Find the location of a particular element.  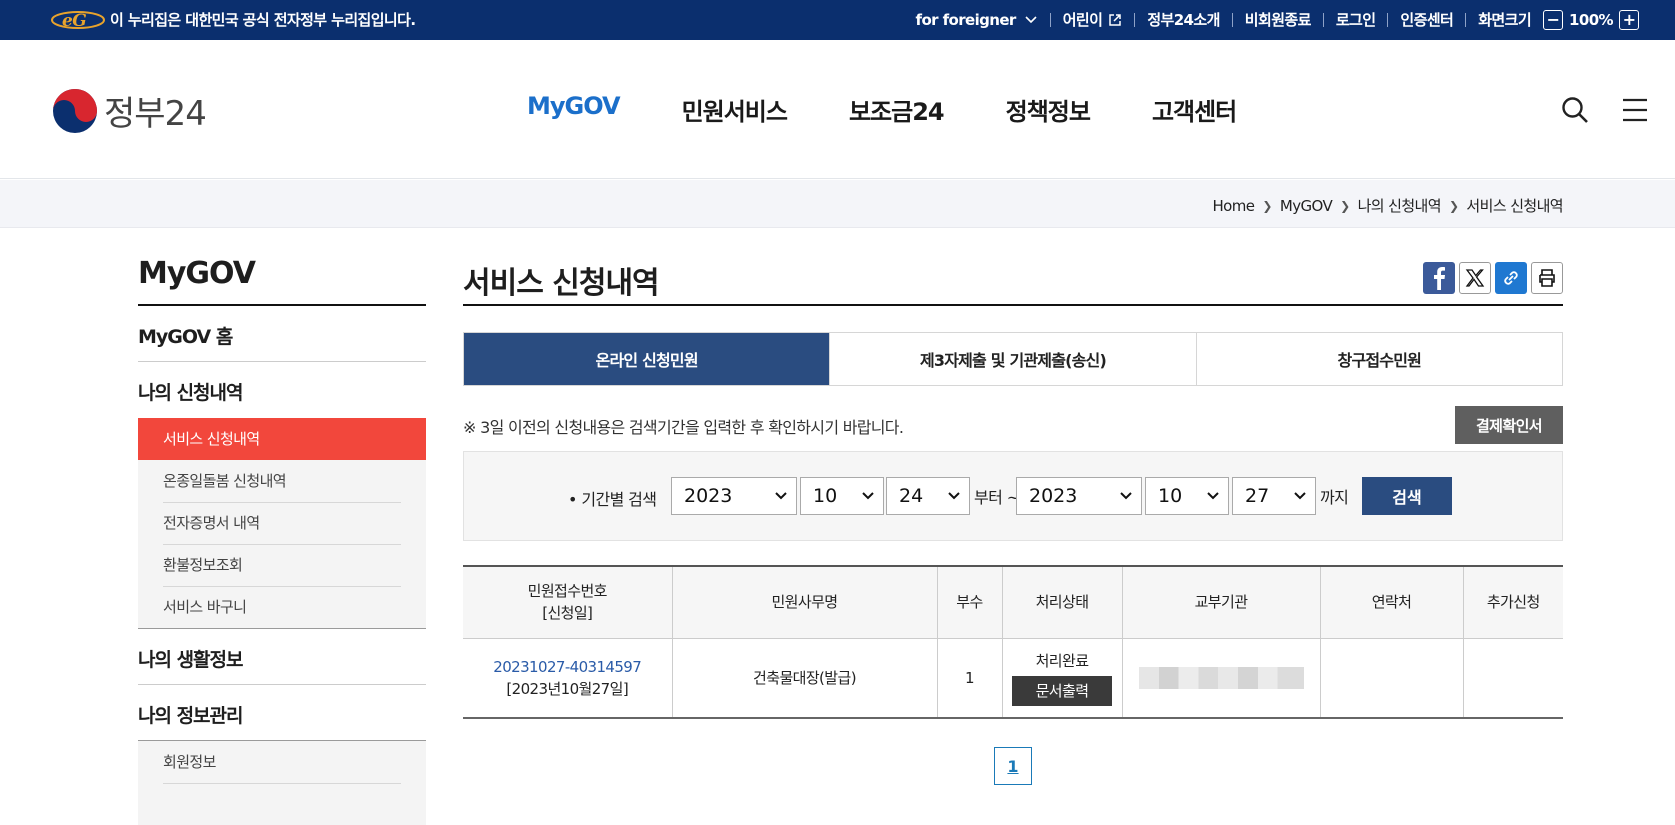

external-link-icon is located at coordinates (1115, 19).